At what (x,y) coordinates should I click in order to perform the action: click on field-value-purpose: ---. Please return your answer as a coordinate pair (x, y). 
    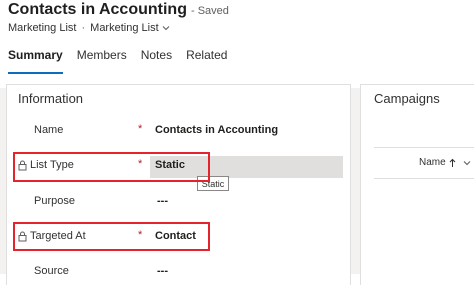
    Looking at the image, I should click on (162, 201).